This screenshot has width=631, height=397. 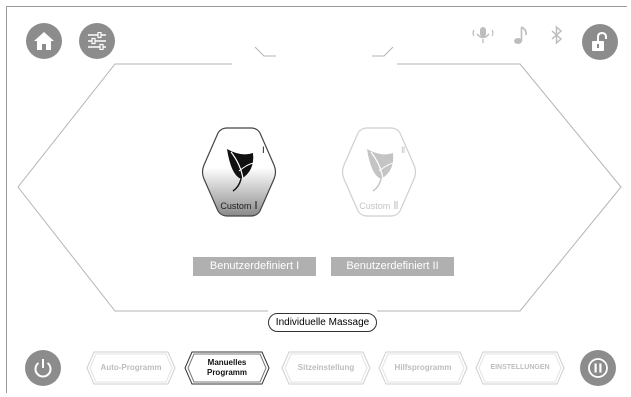 I want to click on custom-1-label: Custom Ⅰ, so click(x=239, y=205).